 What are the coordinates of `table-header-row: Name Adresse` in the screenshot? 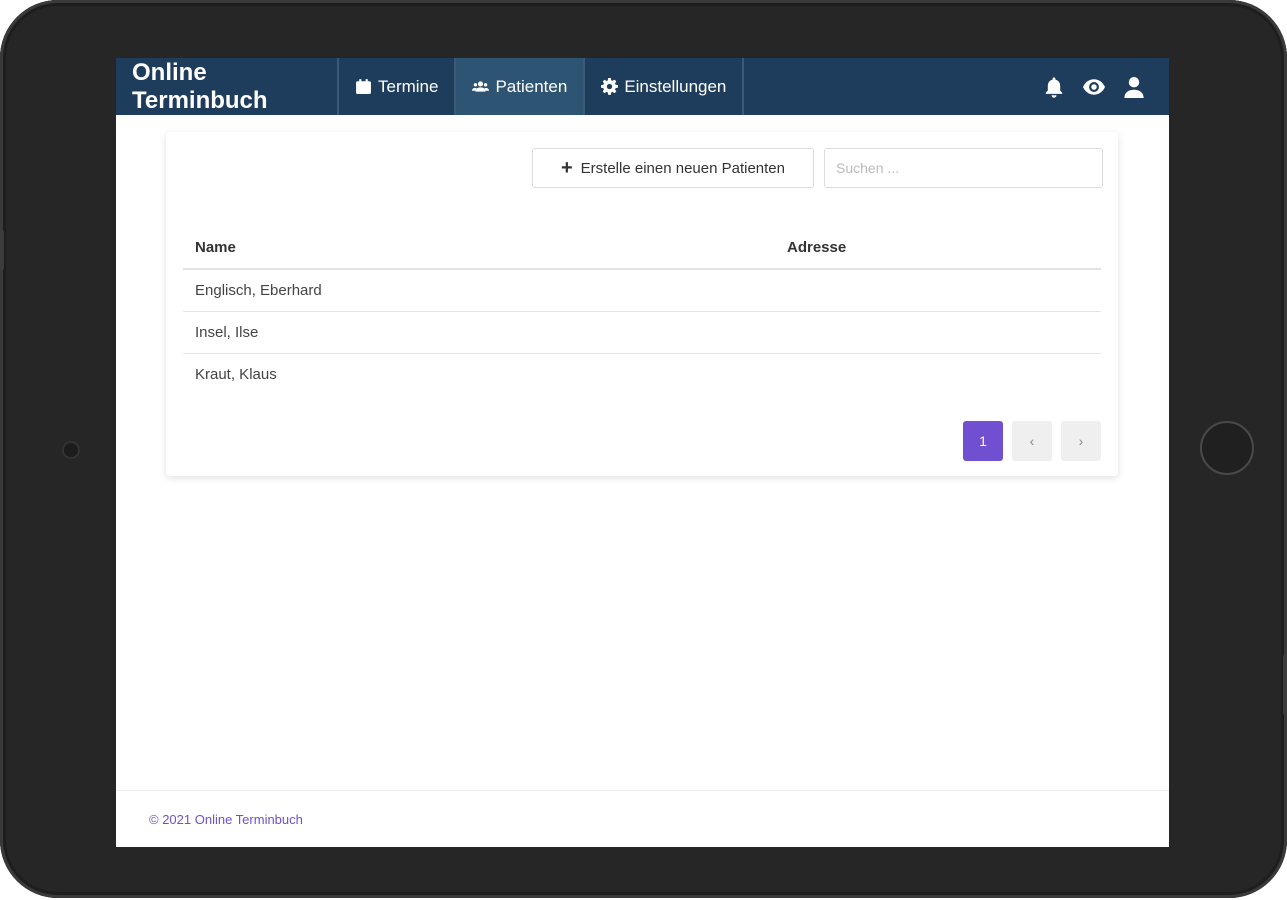 It's located at (642, 248).